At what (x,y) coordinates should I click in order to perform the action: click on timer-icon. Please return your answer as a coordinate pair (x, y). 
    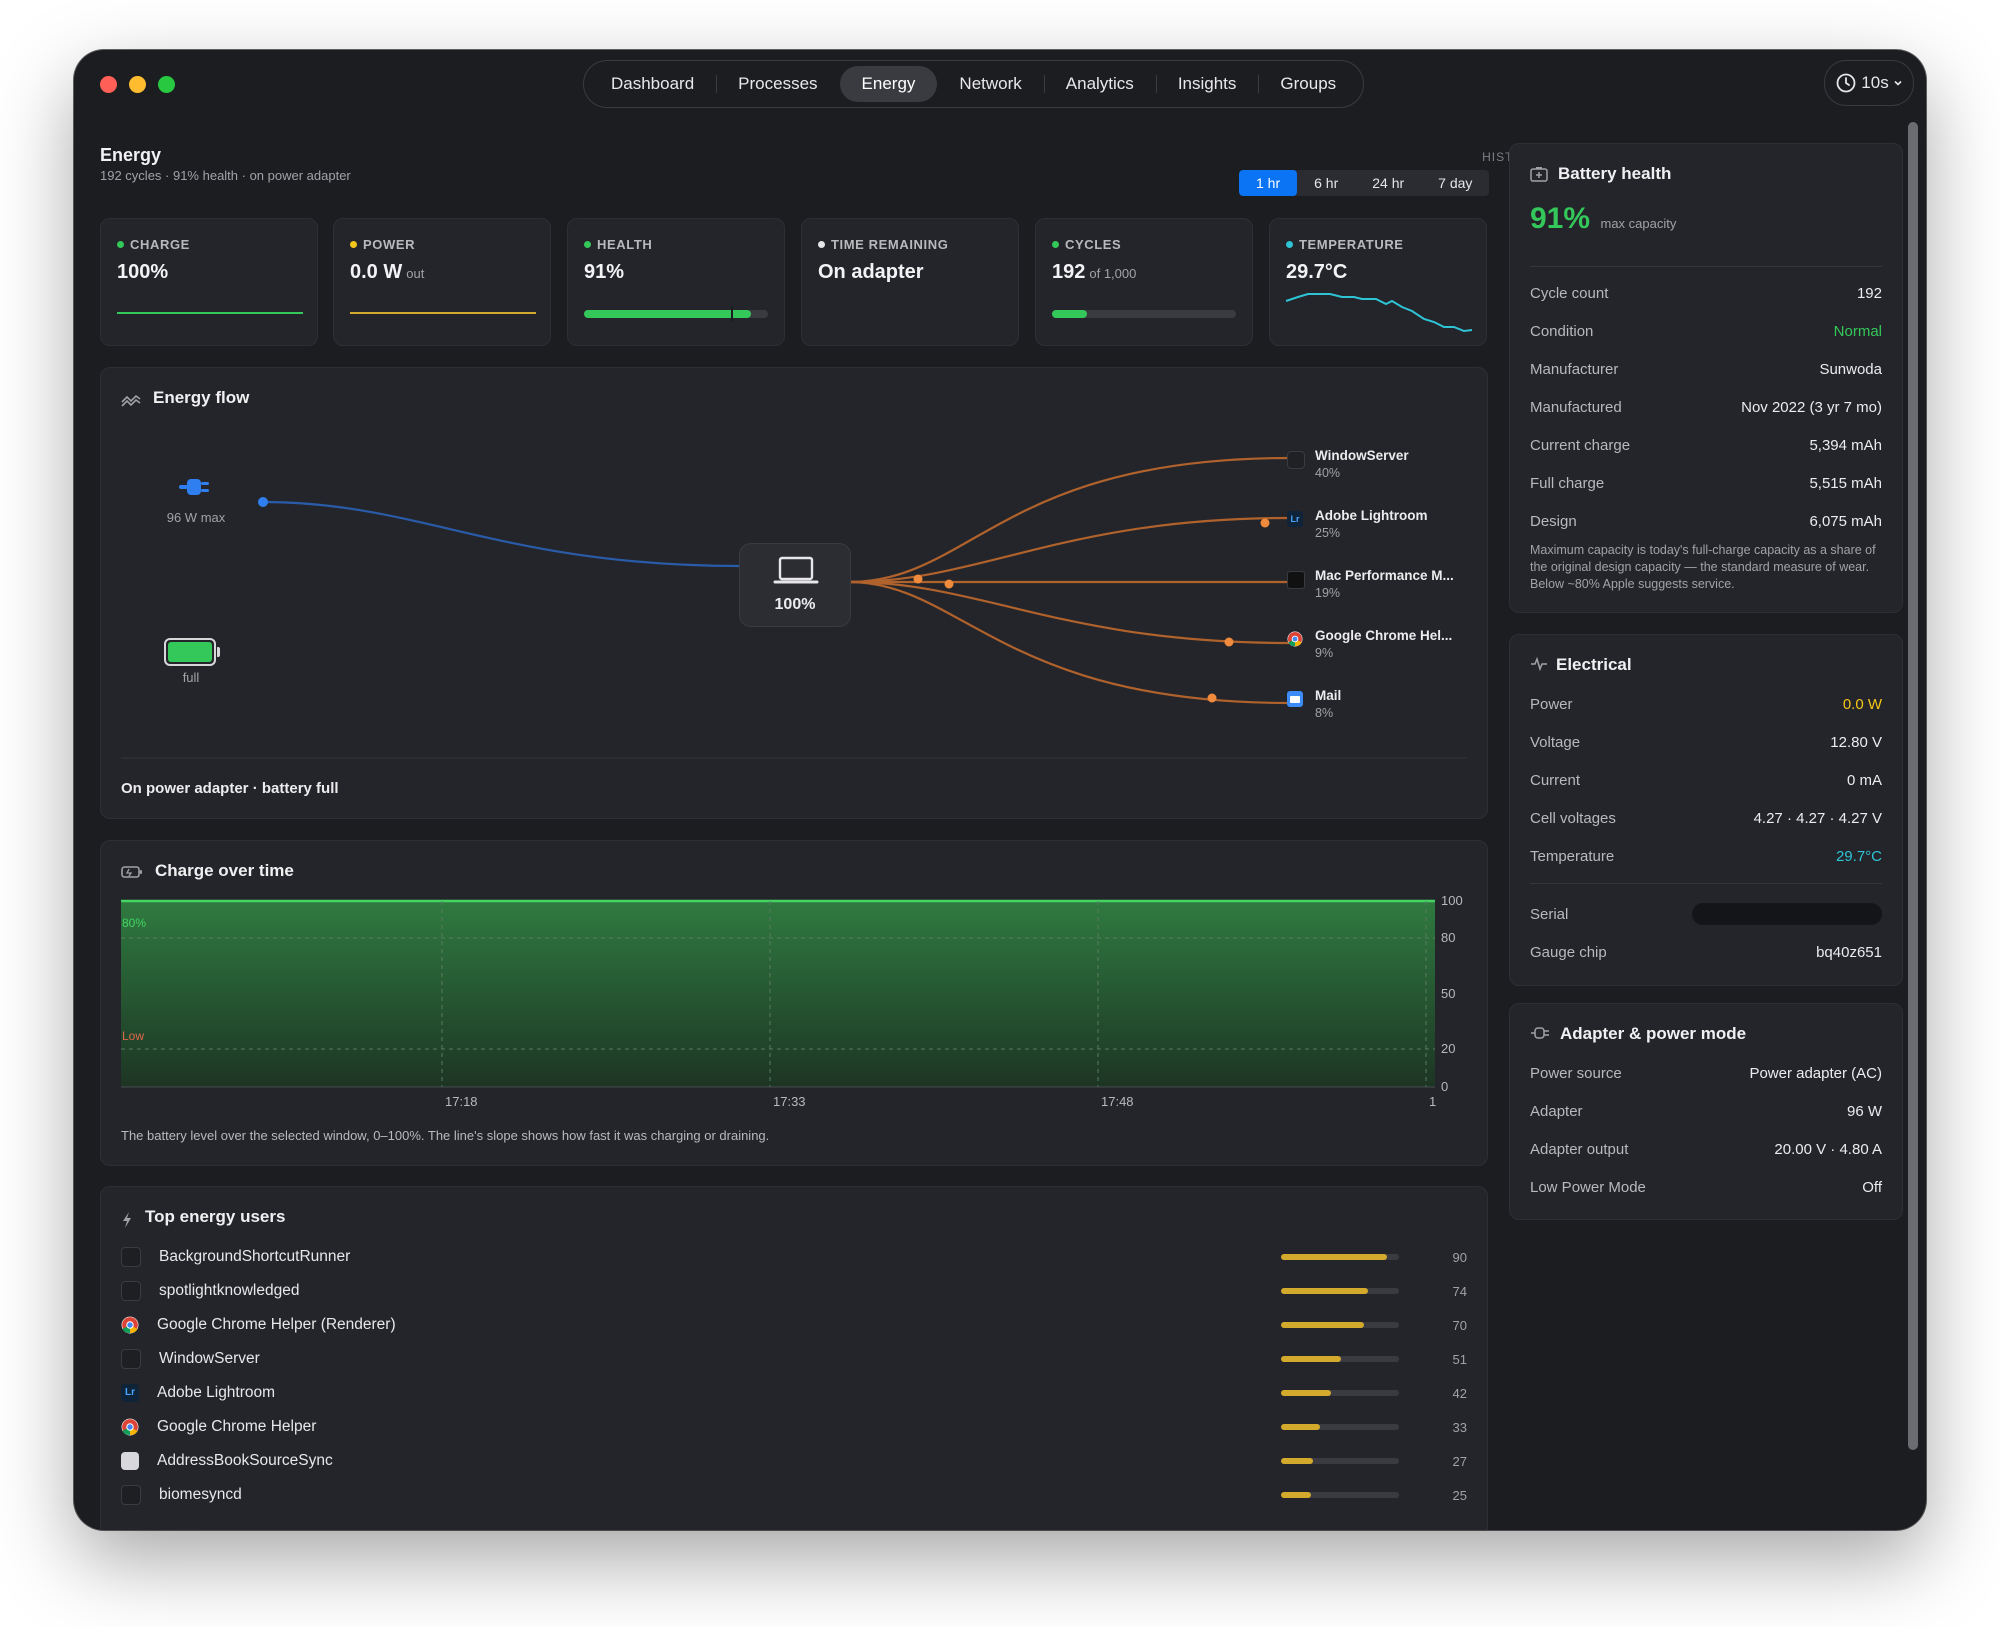
    Looking at the image, I should click on (1846, 83).